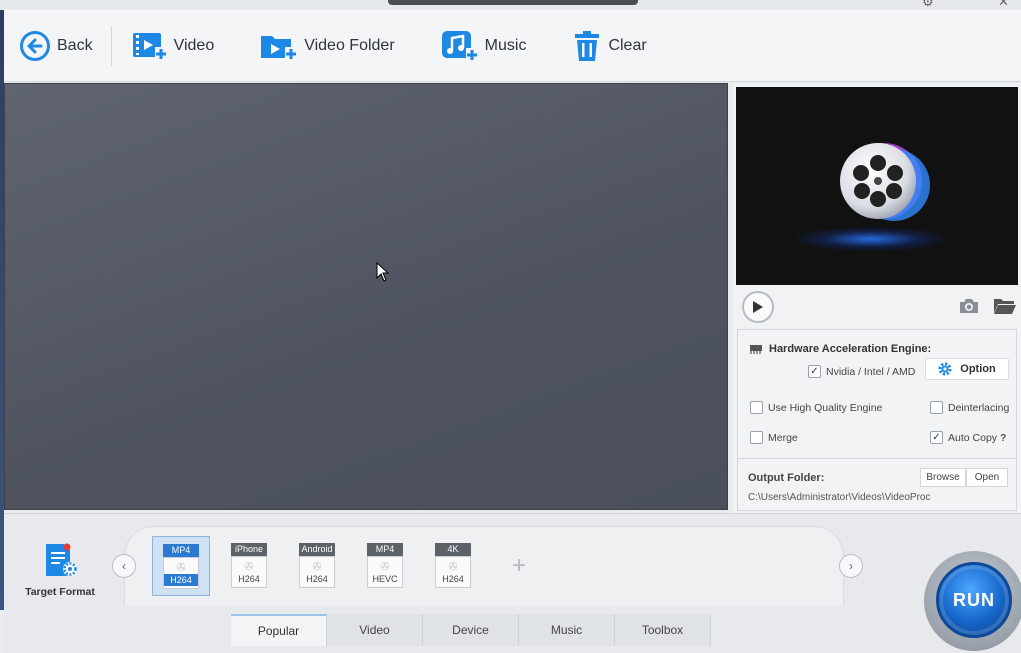  What do you see at coordinates (1005, 306) in the screenshot?
I see `open-folder-icon` at bounding box center [1005, 306].